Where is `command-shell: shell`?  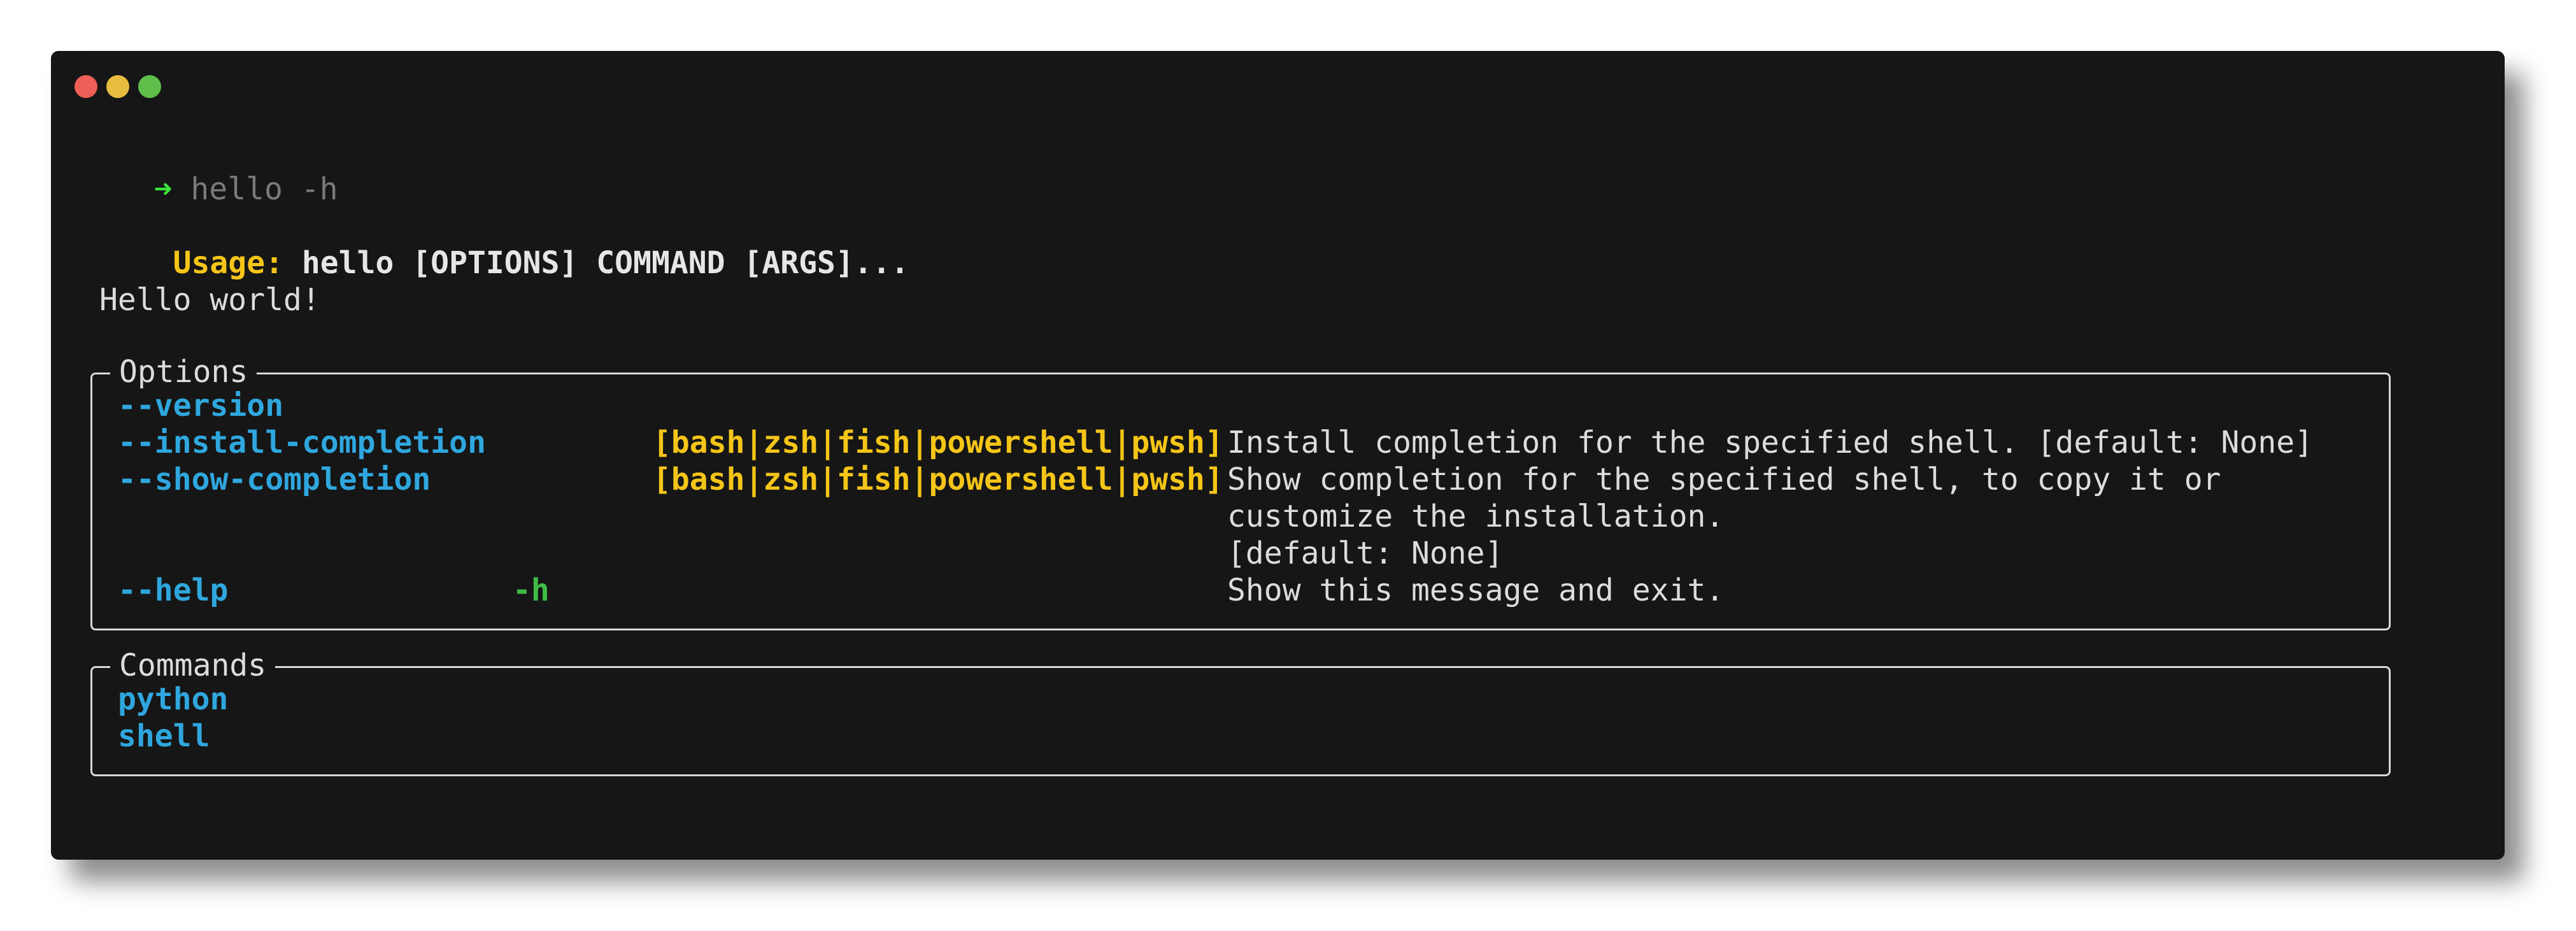
command-shell: shell is located at coordinates (164, 736).